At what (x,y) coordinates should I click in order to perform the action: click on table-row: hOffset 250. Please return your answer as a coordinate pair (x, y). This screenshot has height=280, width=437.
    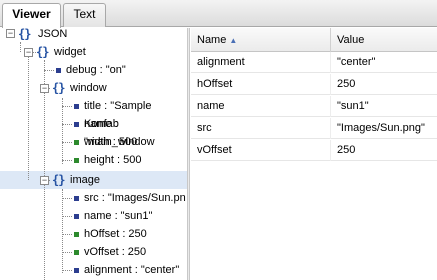
    Looking at the image, I should click on (314, 84).